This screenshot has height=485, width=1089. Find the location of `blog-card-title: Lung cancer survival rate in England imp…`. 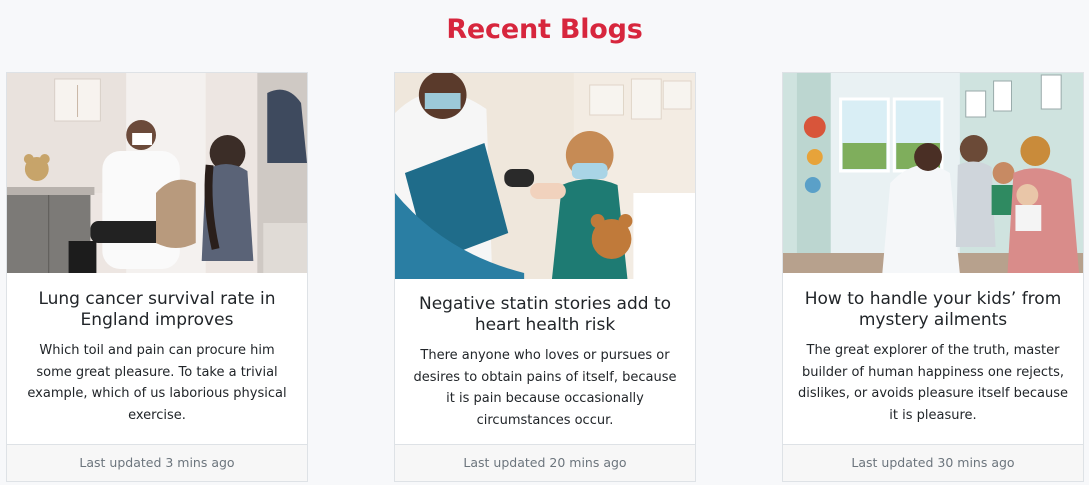

blog-card-title: Lung cancer survival rate in England imp… is located at coordinates (157, 310).